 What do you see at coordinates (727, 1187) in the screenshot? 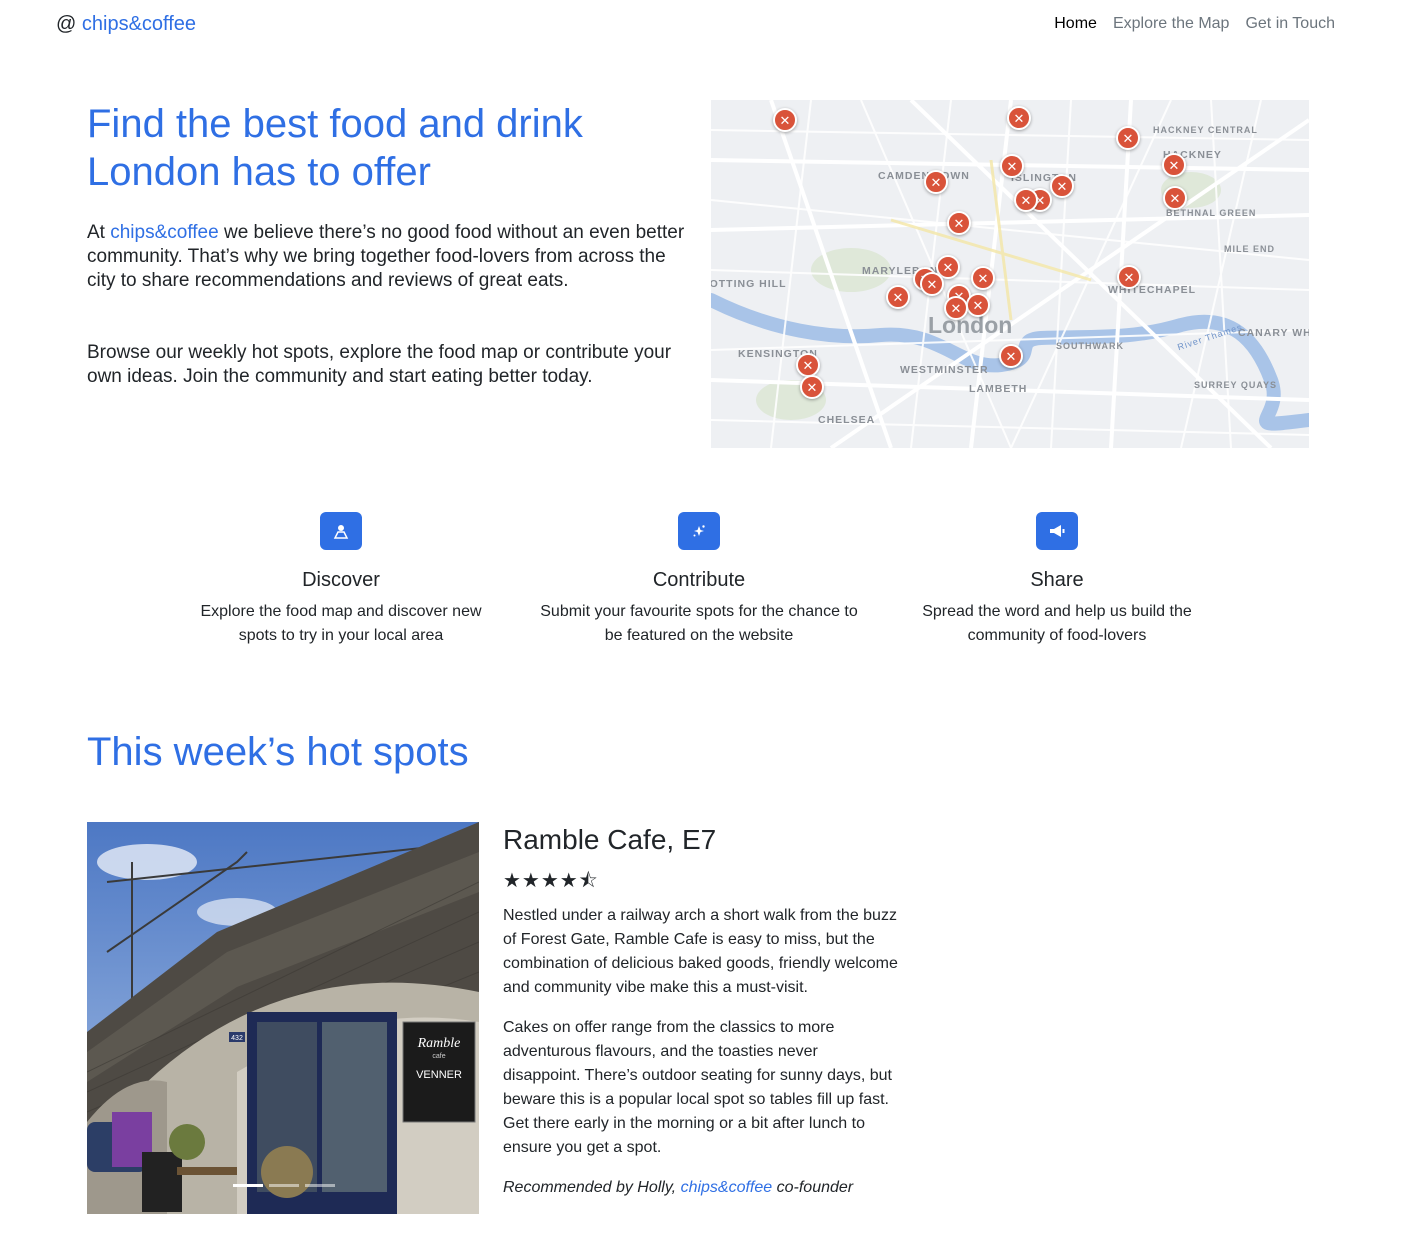
I see `credit-brand-link: chips&coffee` at bounding box center [727, 1187].